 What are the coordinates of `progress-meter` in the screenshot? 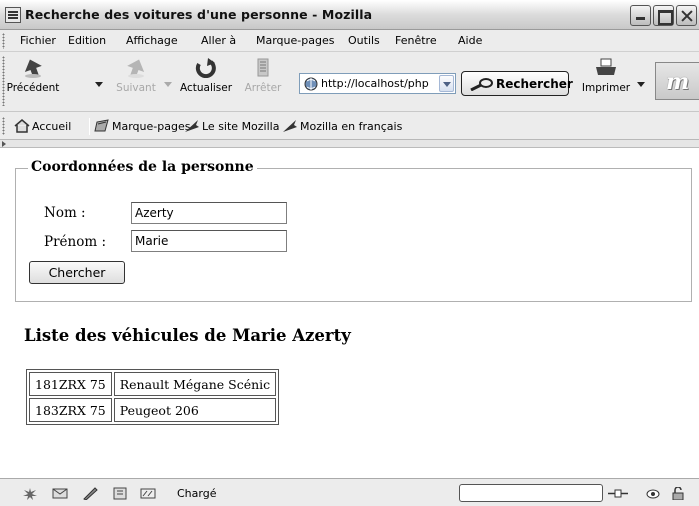 It's located at (531, 493).